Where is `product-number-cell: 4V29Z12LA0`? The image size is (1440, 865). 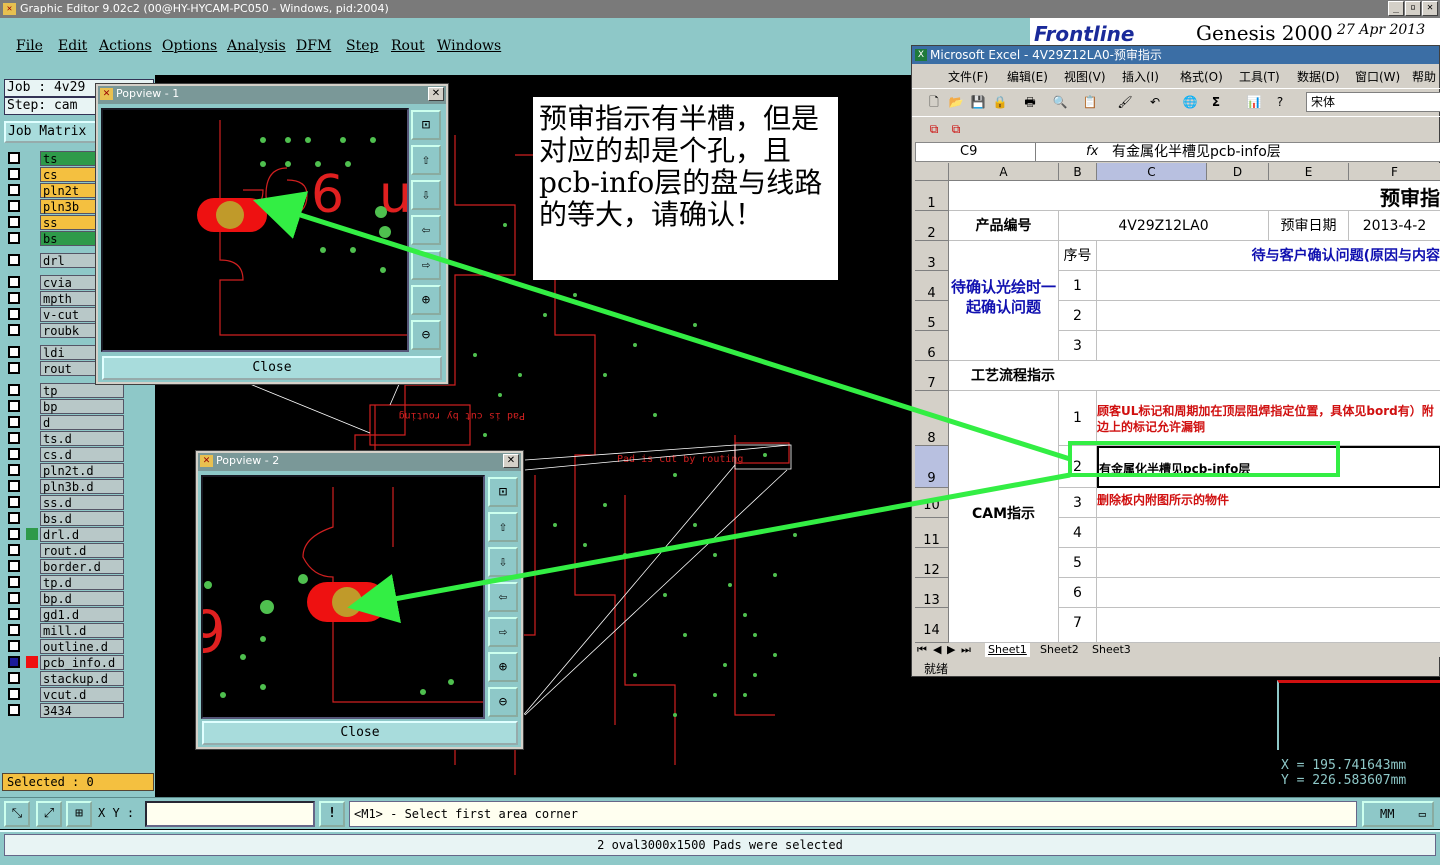 product-number-cell: 4V29Z12LA0 is located at coordinates (1164, 226).